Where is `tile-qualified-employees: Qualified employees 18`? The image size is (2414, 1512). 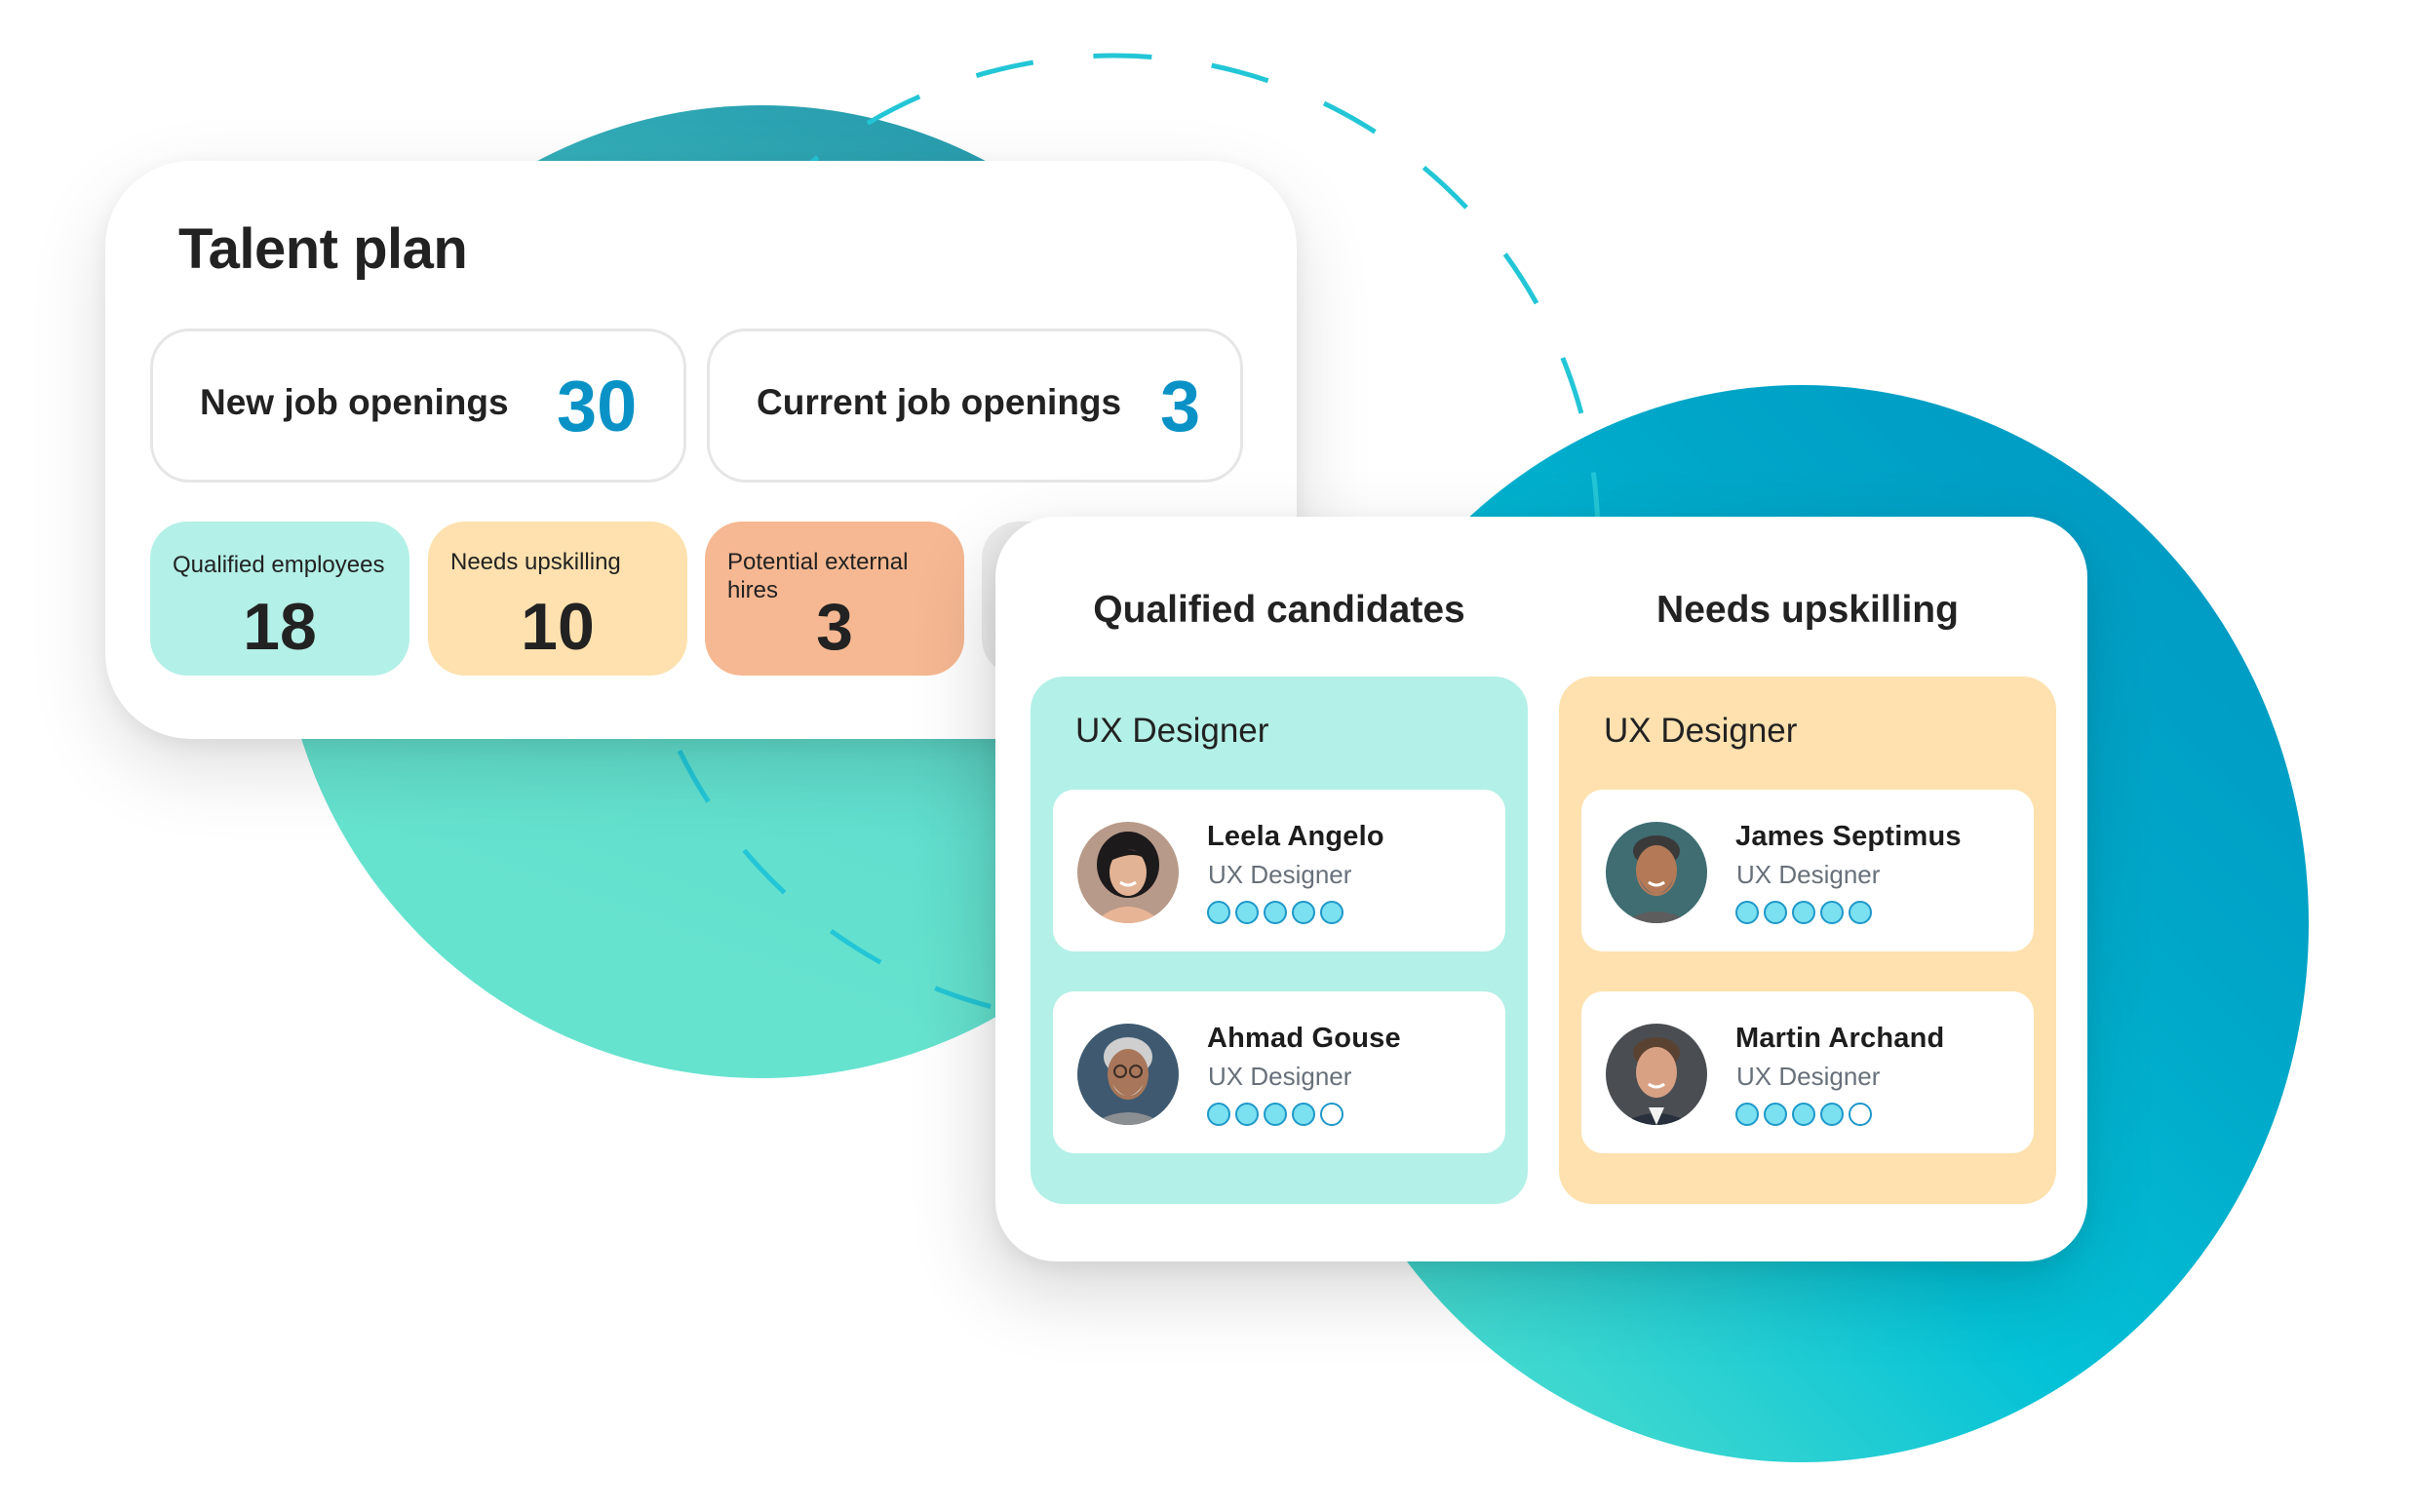
tile-qualified-employees: Qualified employees 18 is located at coordinates (280, 599).